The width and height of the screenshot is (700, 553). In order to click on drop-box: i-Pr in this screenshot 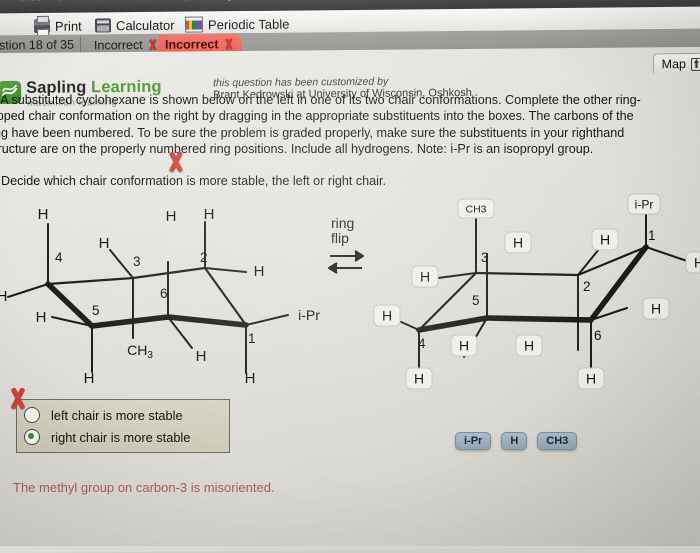, I will do `click(644, 204)`.